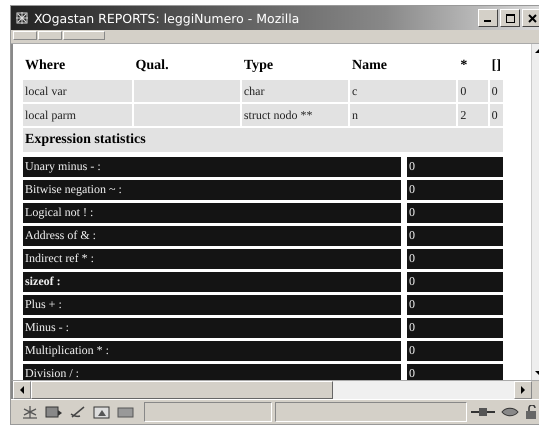  I want to click on close-button, so click(530, 18).